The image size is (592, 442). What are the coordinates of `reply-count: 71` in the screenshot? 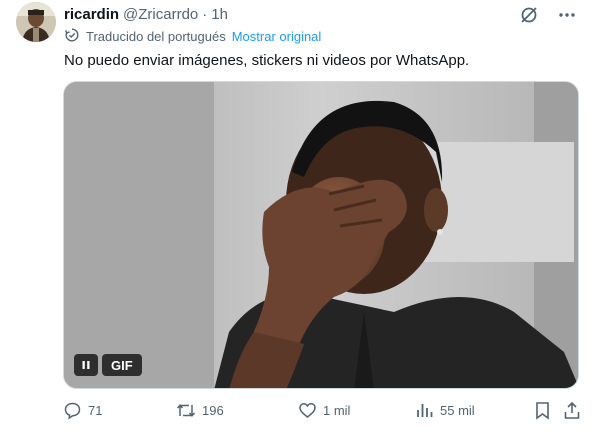 It's located at (95, 410).